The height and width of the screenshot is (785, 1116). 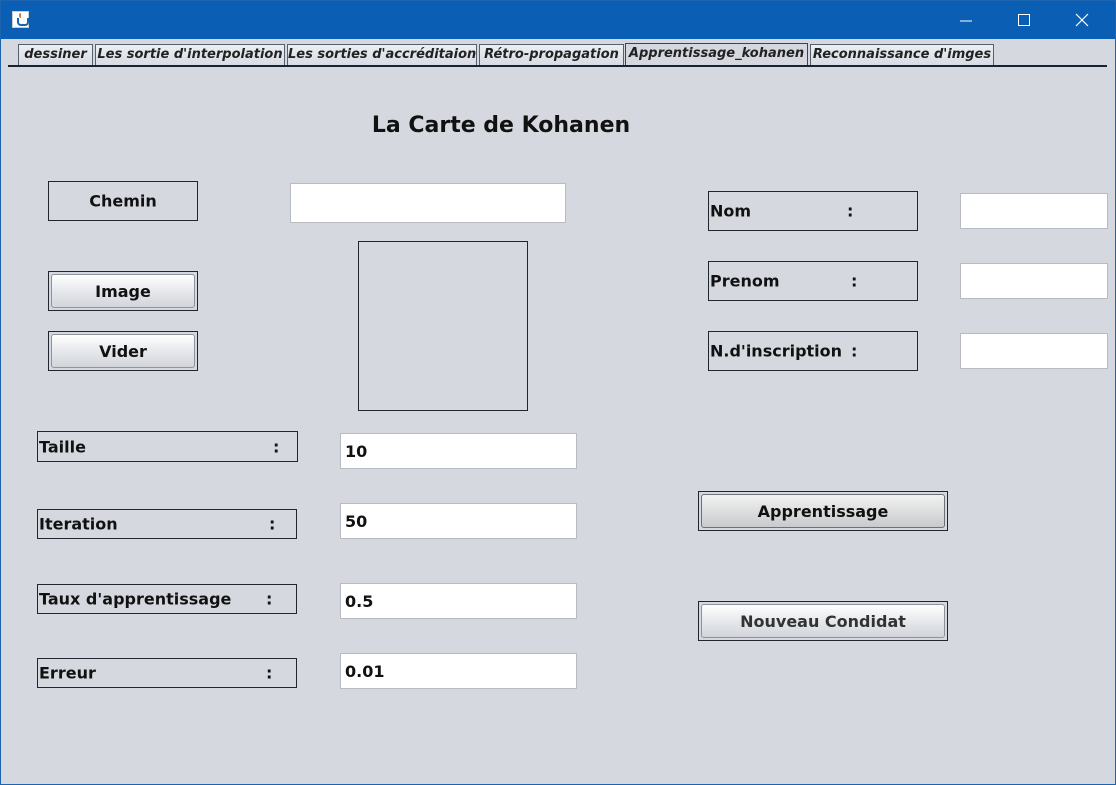 I want to click on minimize-icon, so click(x=966, y=21).